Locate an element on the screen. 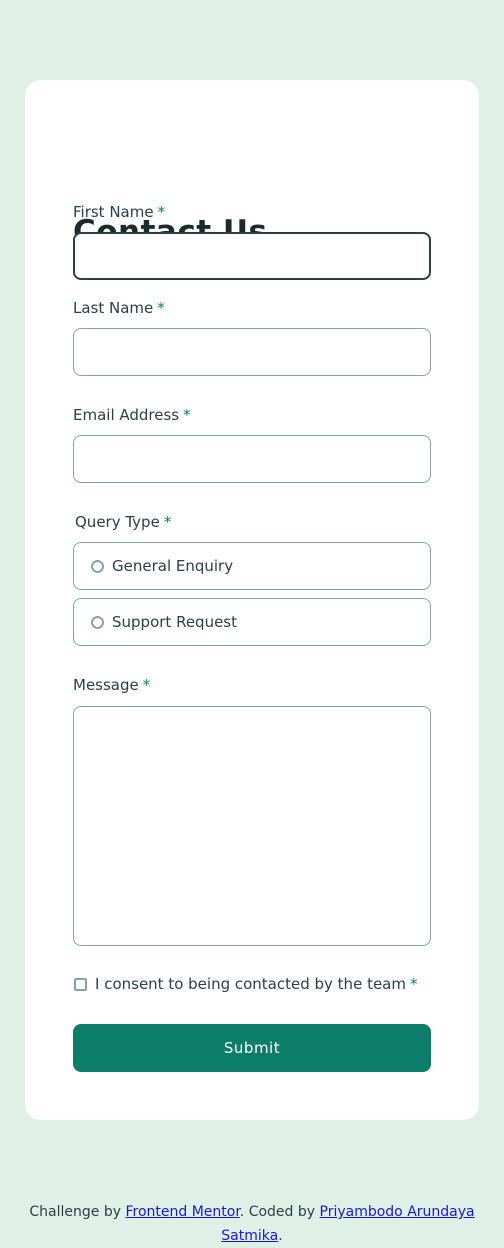 Image resolution: width=504 pixels, height=1248 pixels. last-name-label: Last Name * is located at coordinates (119, 308).